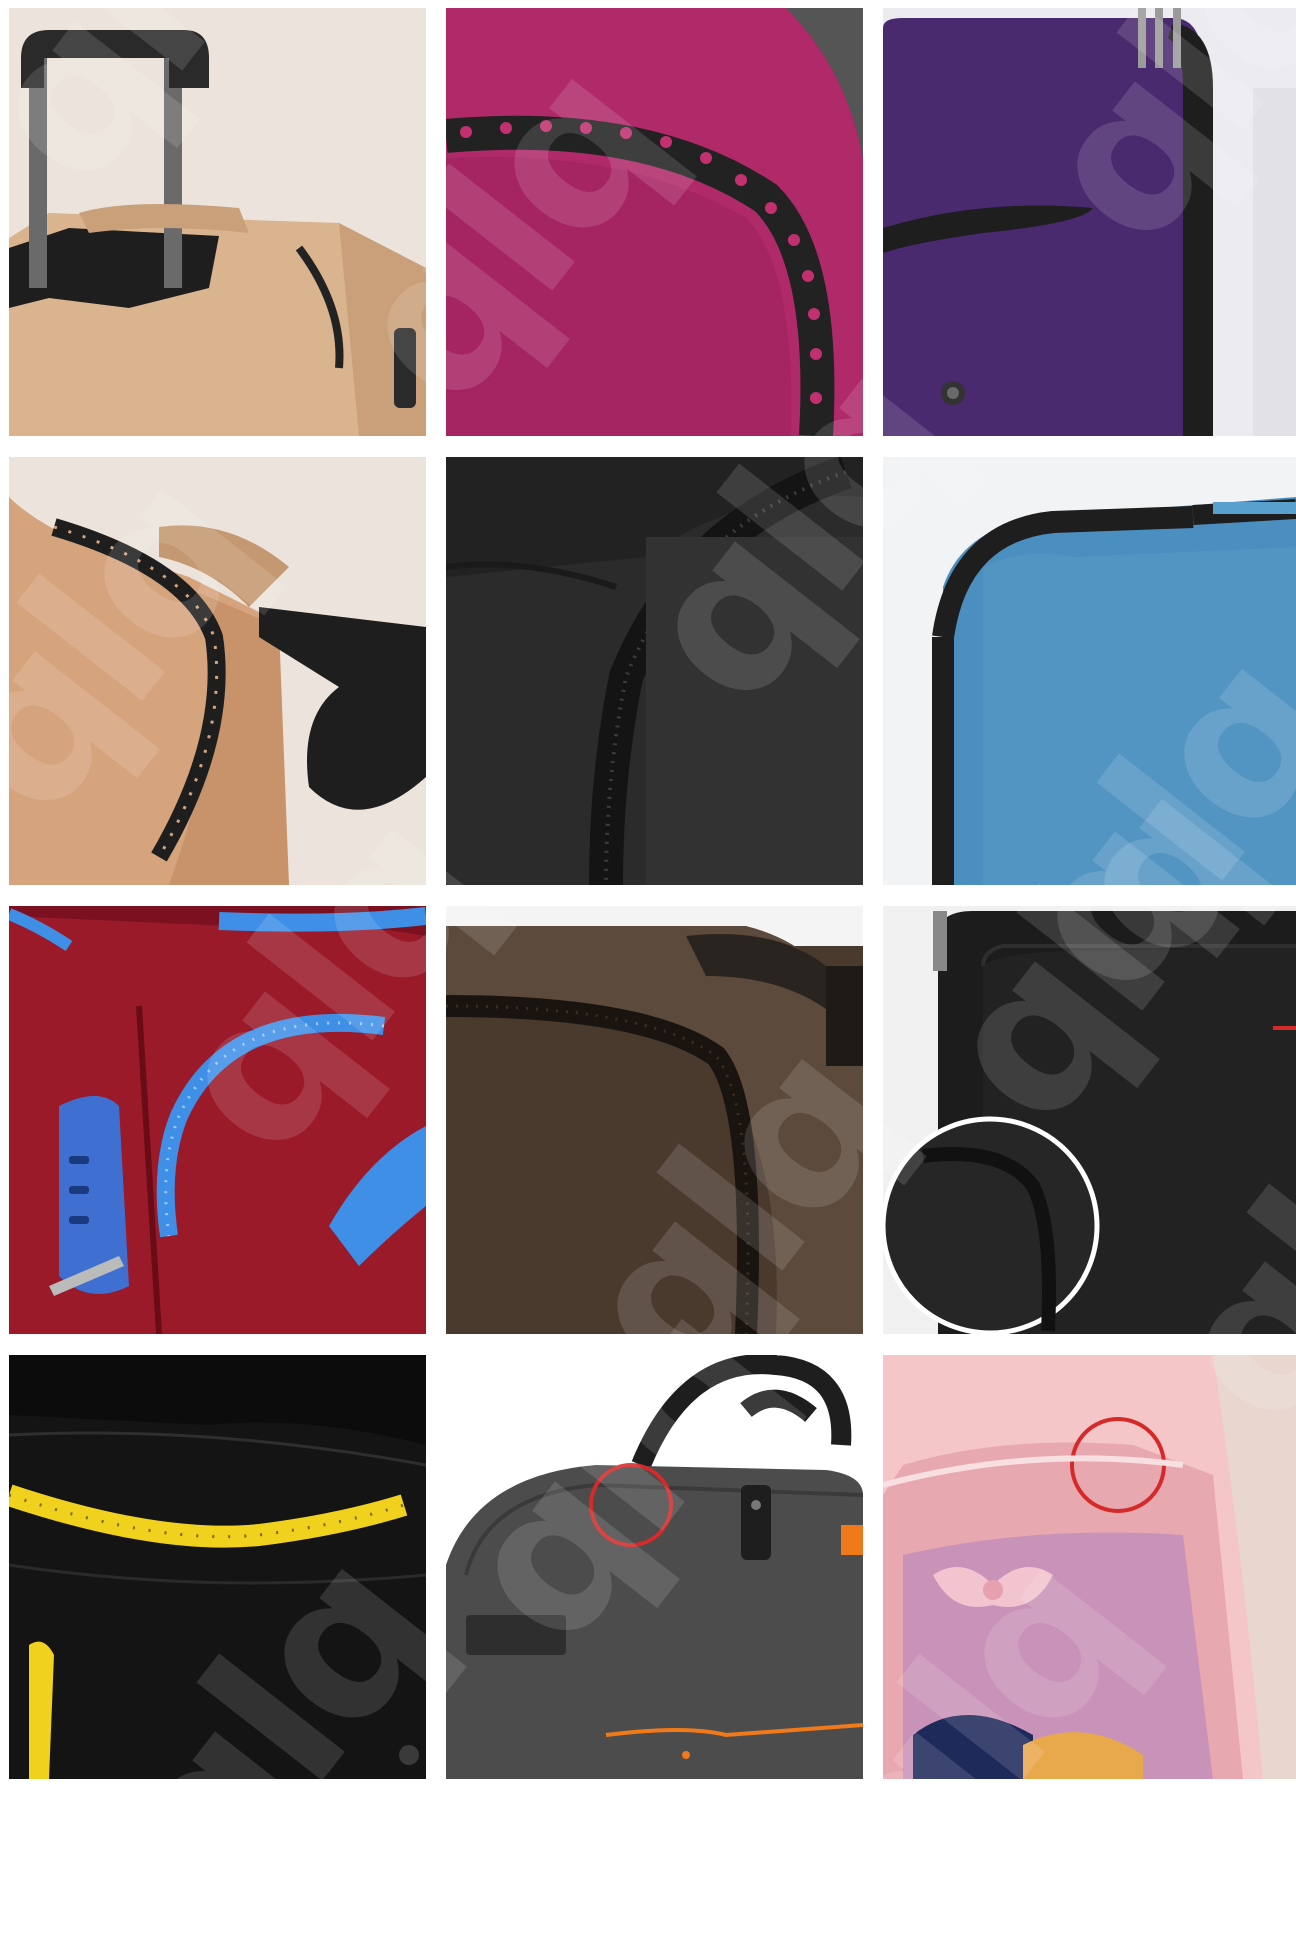 The height and width of the screenshot is (1937, 1296). What do you see at coordinates (654, 1567) in the screenshot?
I see `photo-grey-duffel-bag` at bounding box center [654, 1567].